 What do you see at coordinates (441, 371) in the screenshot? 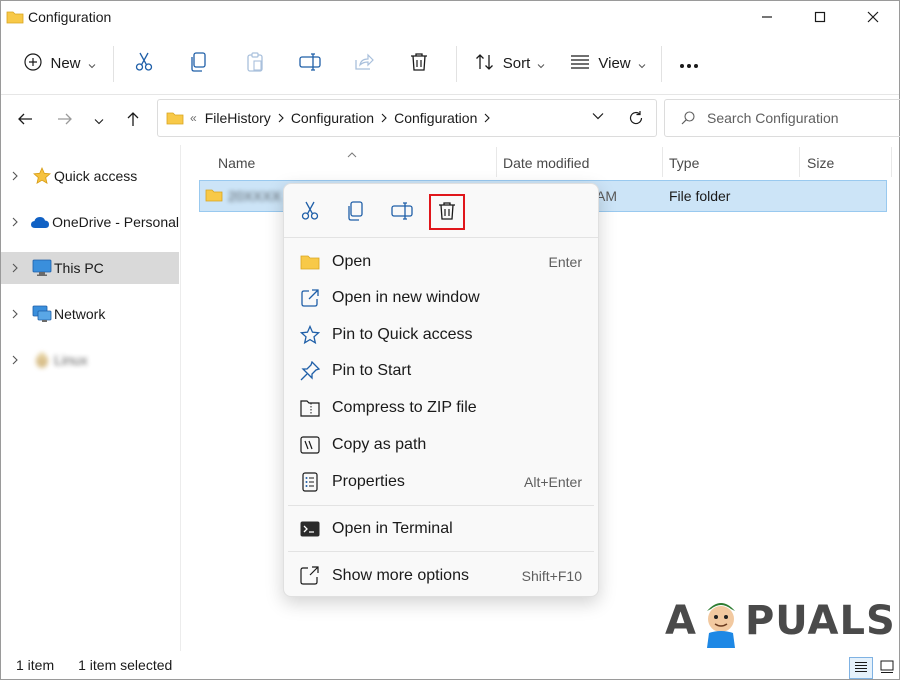
I see `menu-item-pin-start: Pin to Start` at bounding box center [441, 371].